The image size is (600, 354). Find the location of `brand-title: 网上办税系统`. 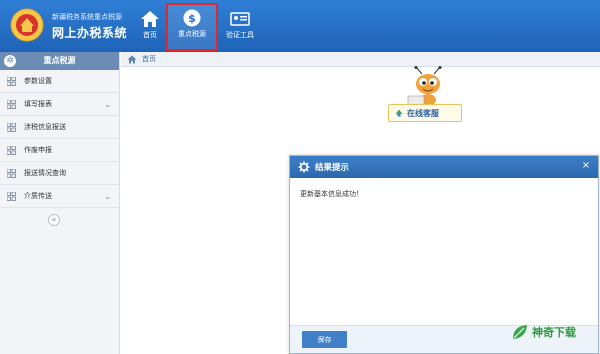

brand-title: 网上办税系统 is located at coordinates (90, 33).